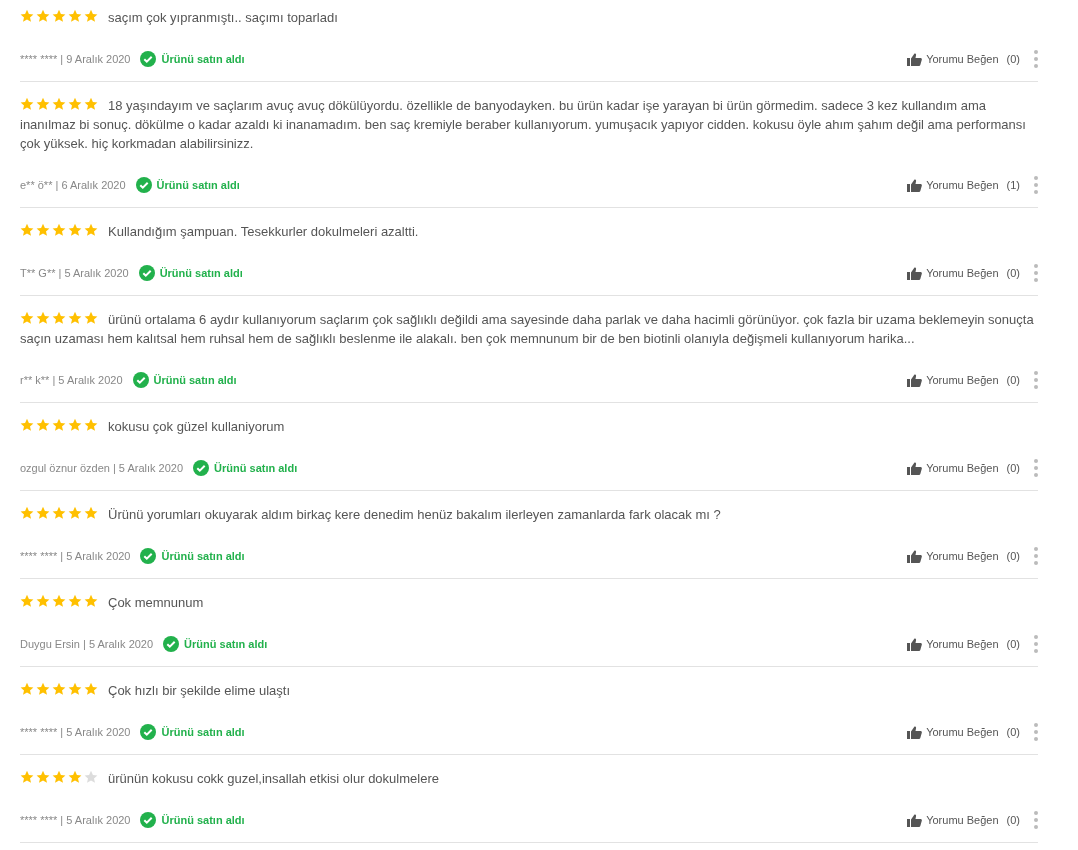  I want to click on reviewer-byline: r** k** | 5 Aralık 2020, so click(71, 380).